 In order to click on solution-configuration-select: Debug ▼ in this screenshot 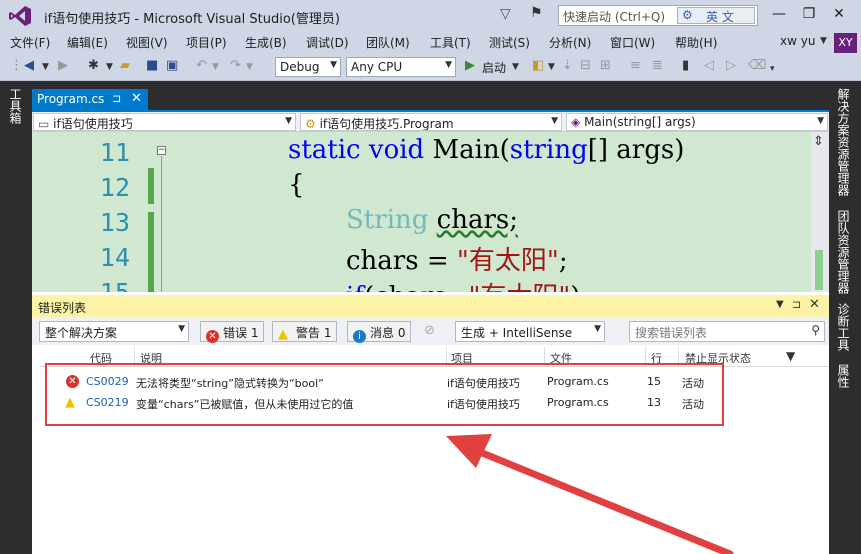, I will do `click(308, 67)`.